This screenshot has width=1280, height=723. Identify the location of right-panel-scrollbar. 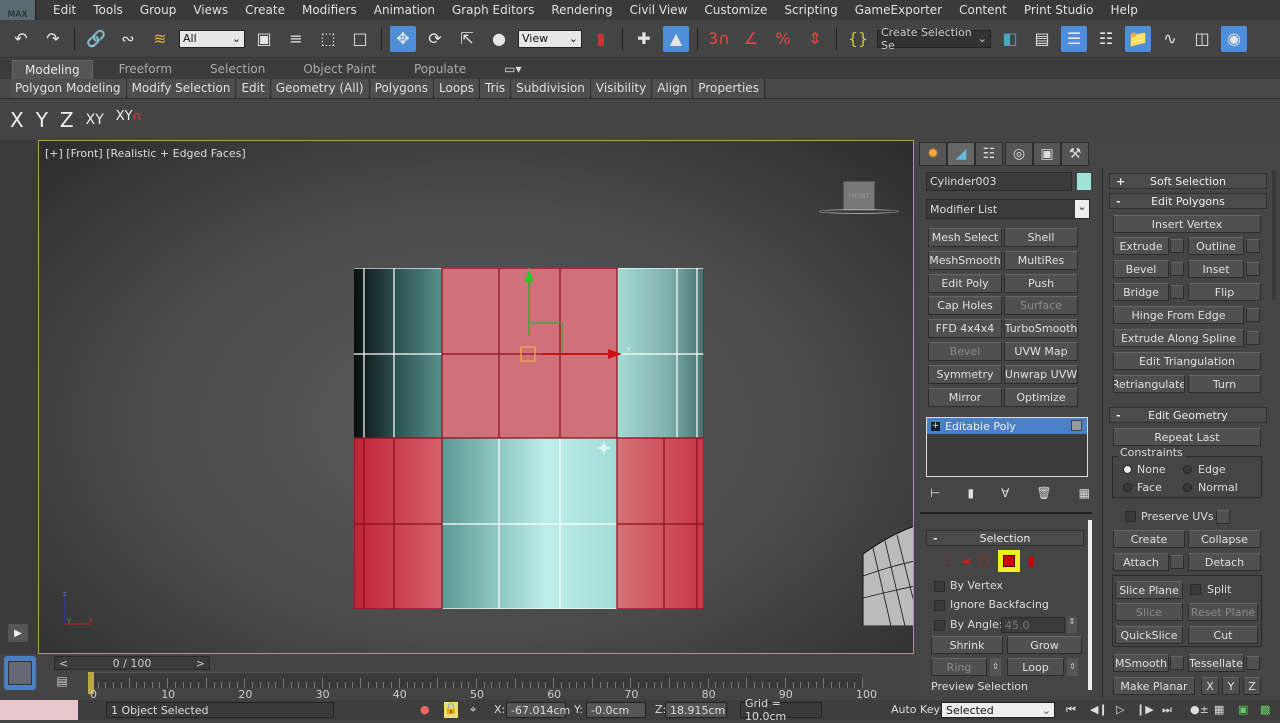
(1274, 235).